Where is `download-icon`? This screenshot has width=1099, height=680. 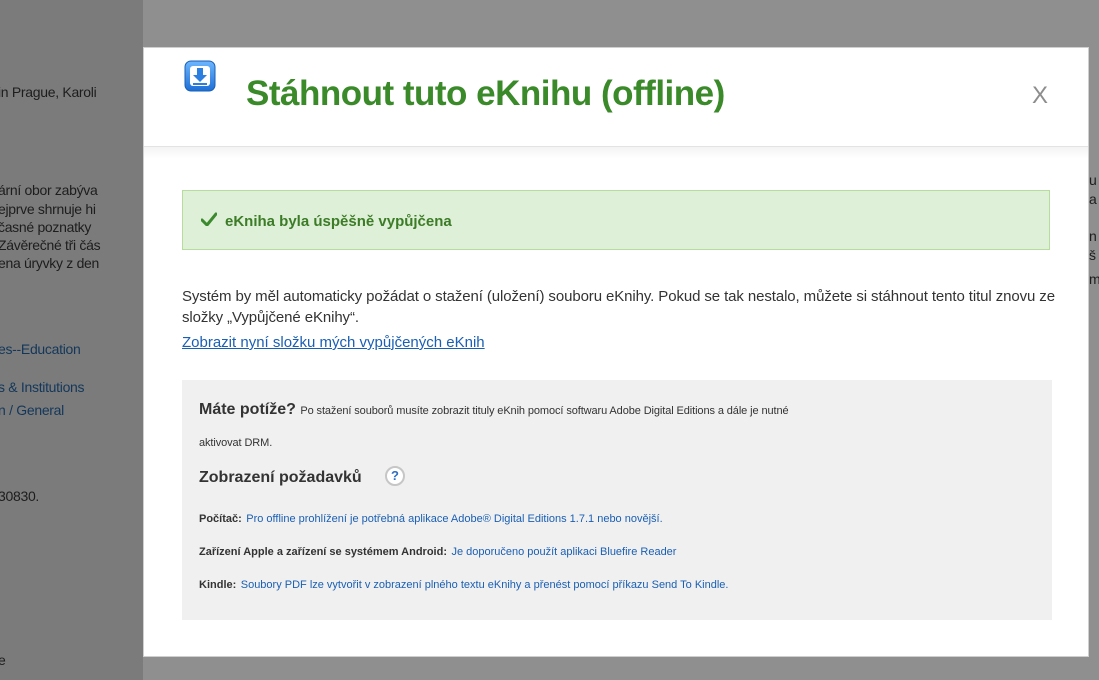
download-icon is located at coordinates (200, 76).